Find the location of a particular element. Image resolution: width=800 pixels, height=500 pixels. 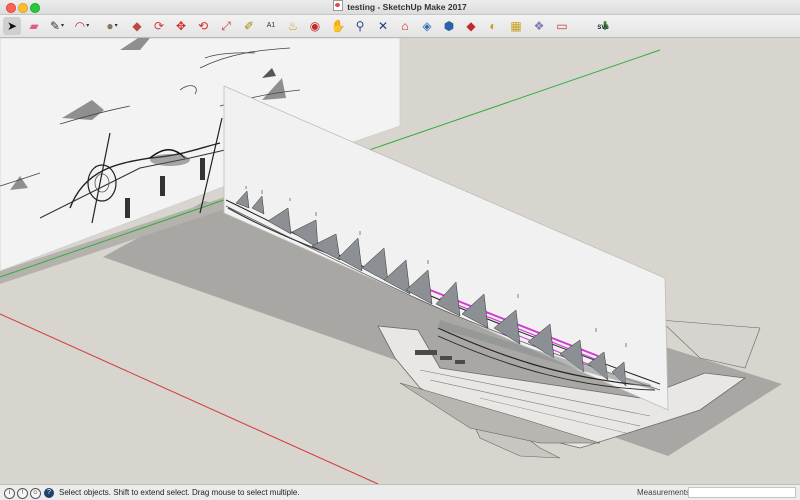

3d-warehouse-button: ⌂ is located at coordinates (405, 26).